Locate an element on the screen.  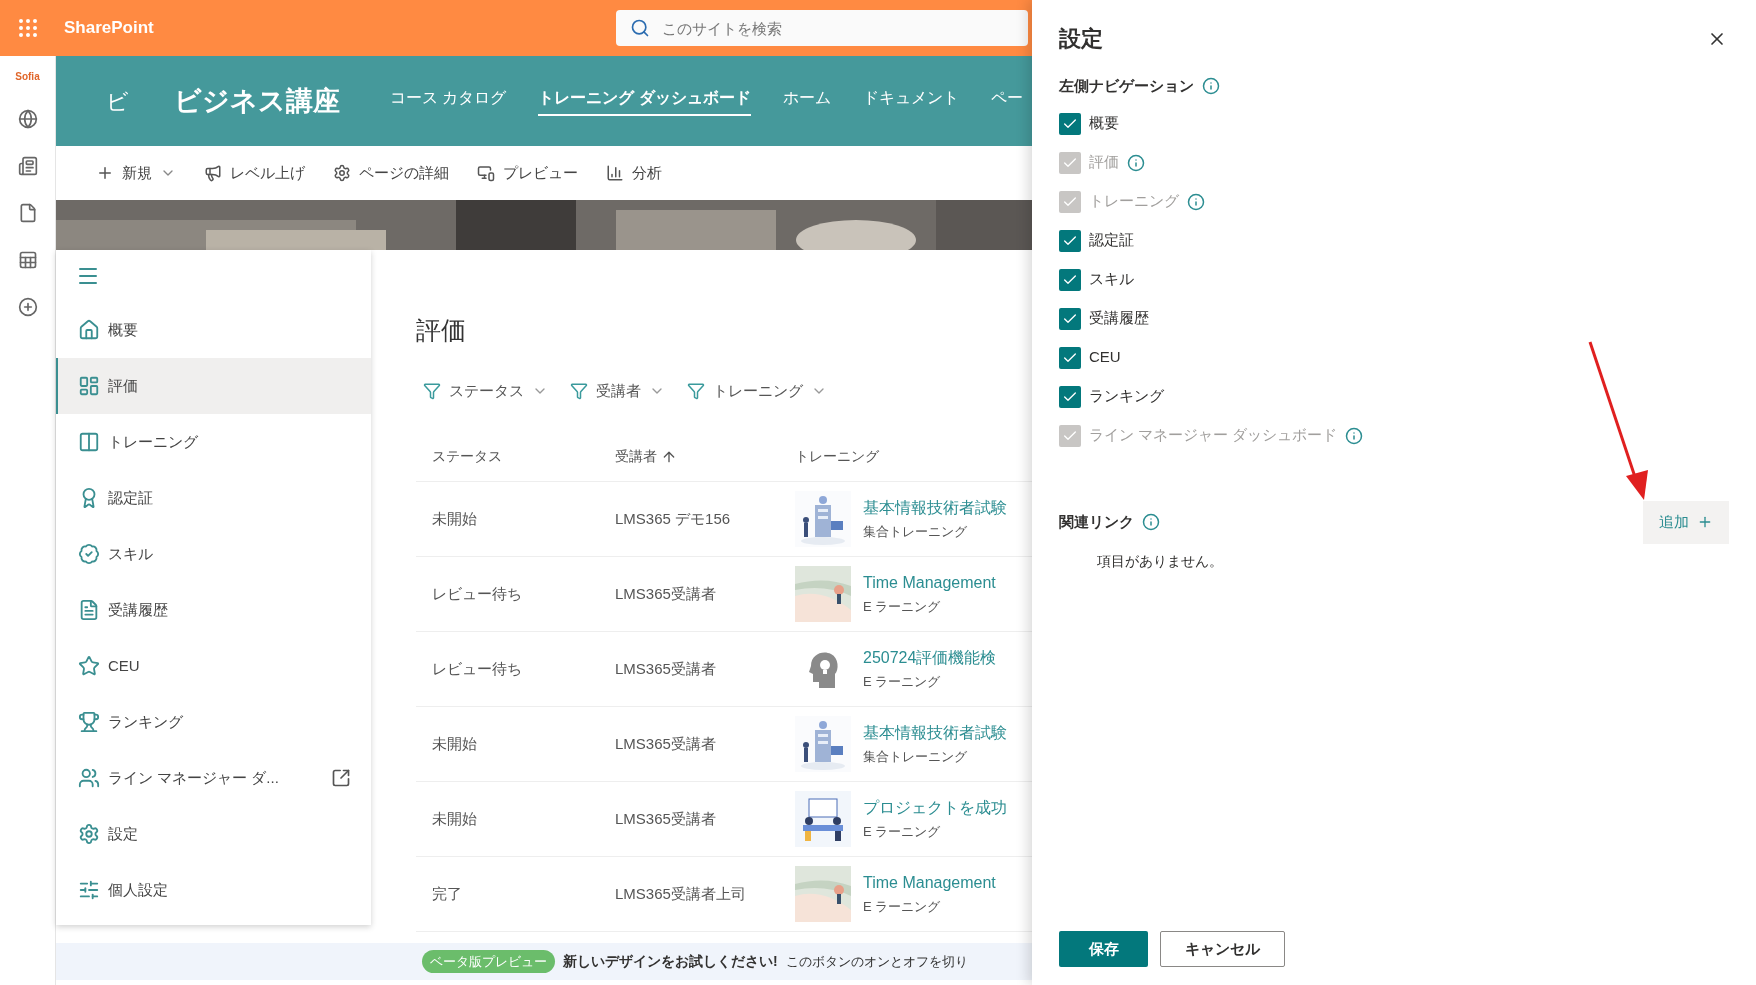
left-nav-item: 受講履歴 is located at coordinates (213, 610).